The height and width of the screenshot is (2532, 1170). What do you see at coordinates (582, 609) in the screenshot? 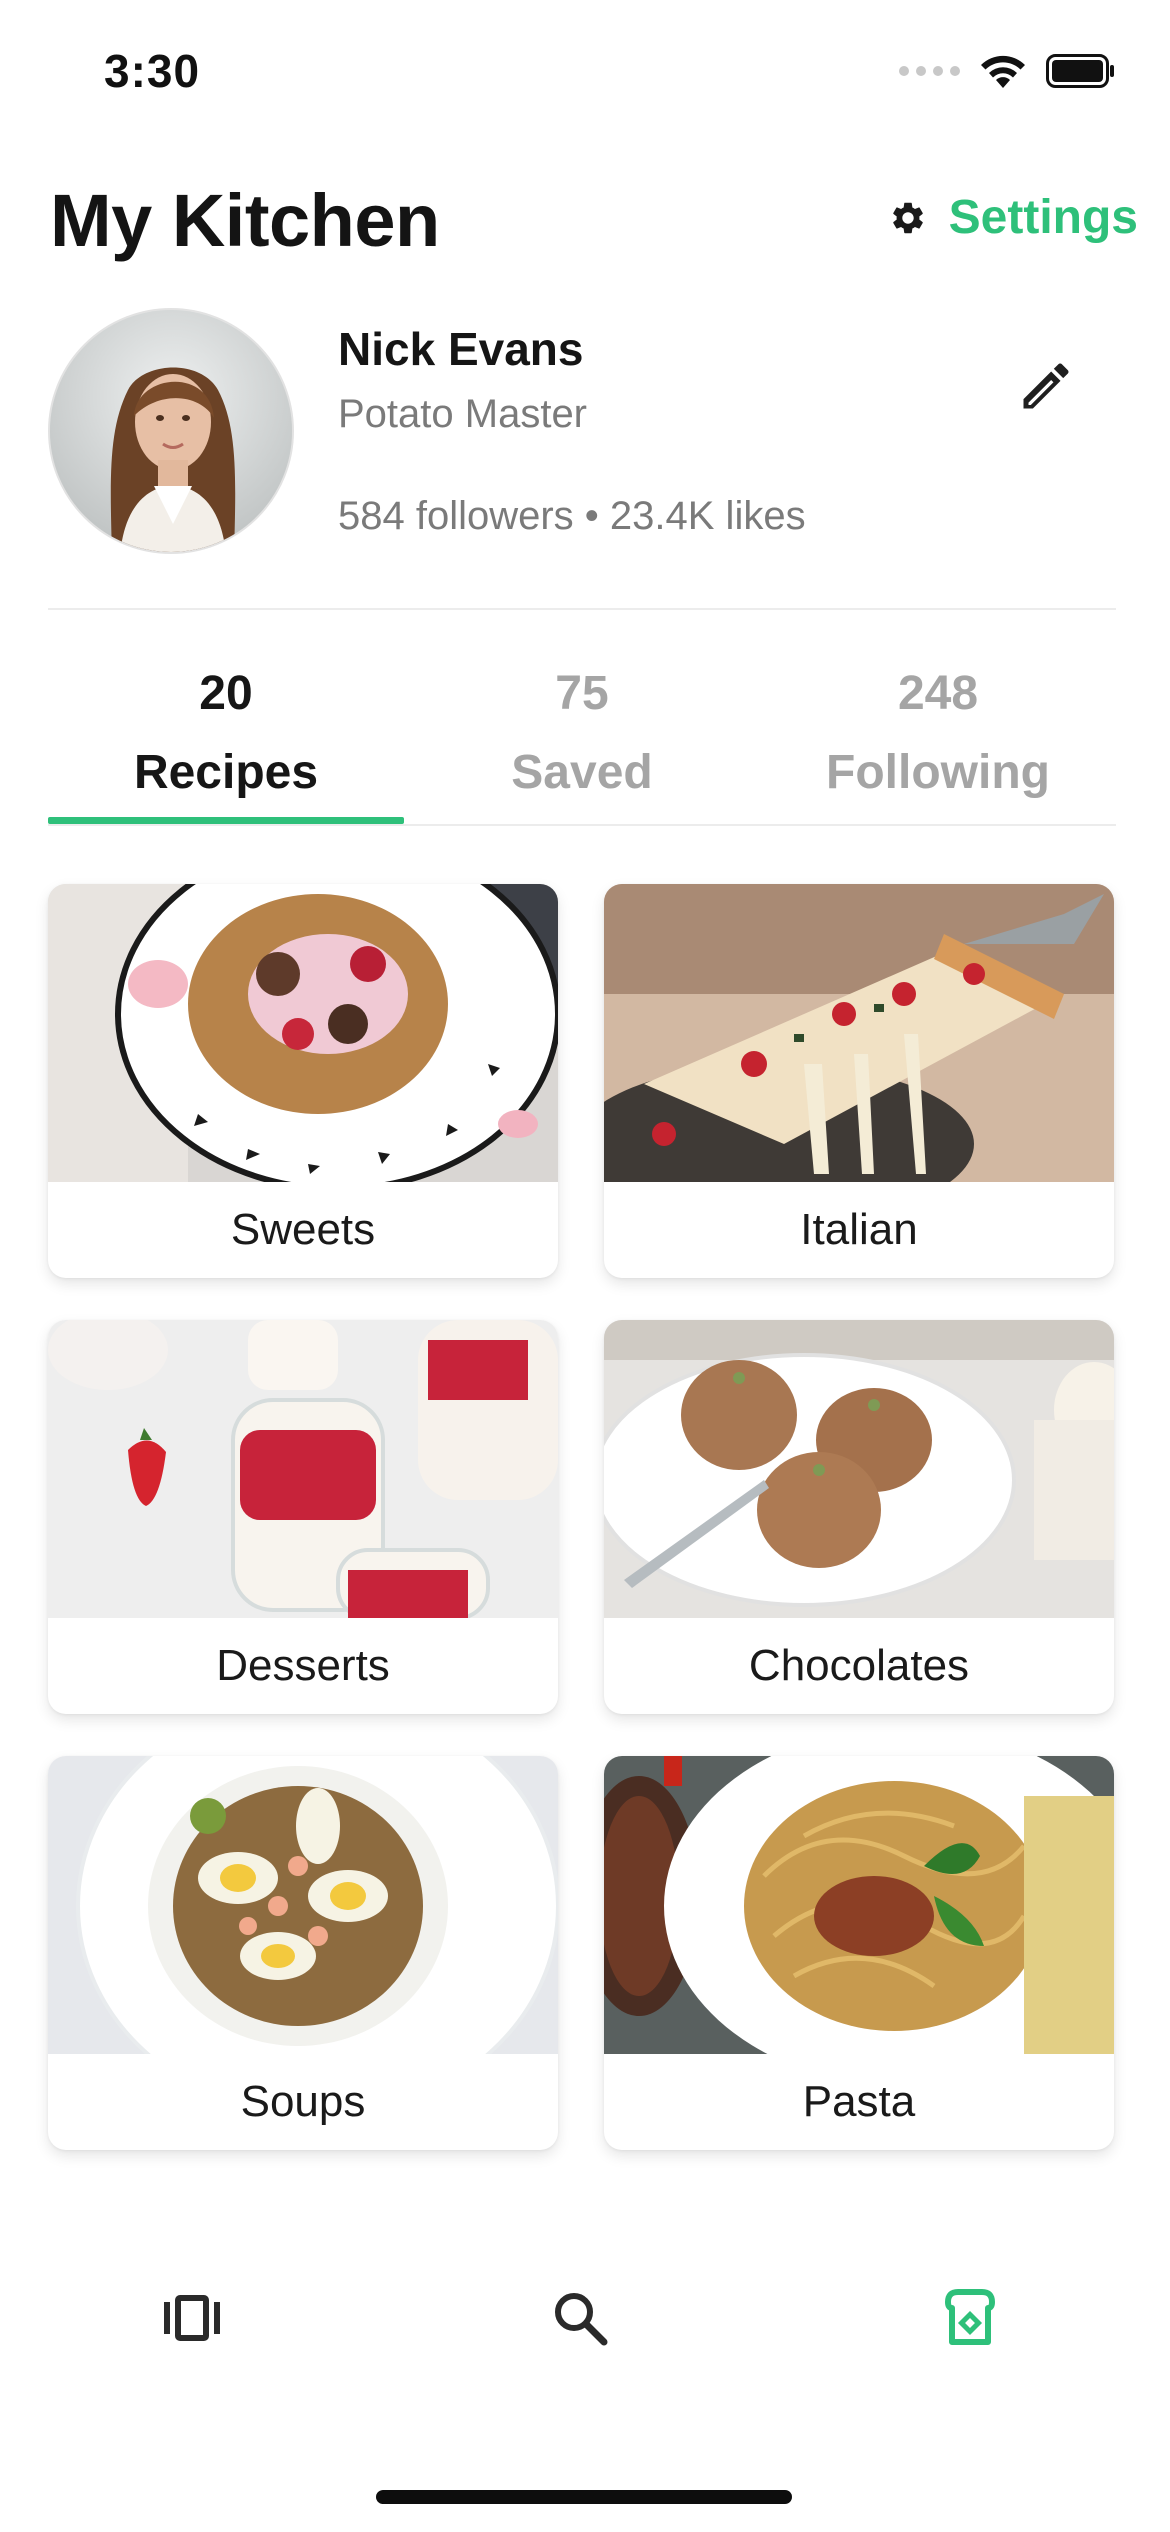
I see `profile-divider` at bounding box center [582, 609].